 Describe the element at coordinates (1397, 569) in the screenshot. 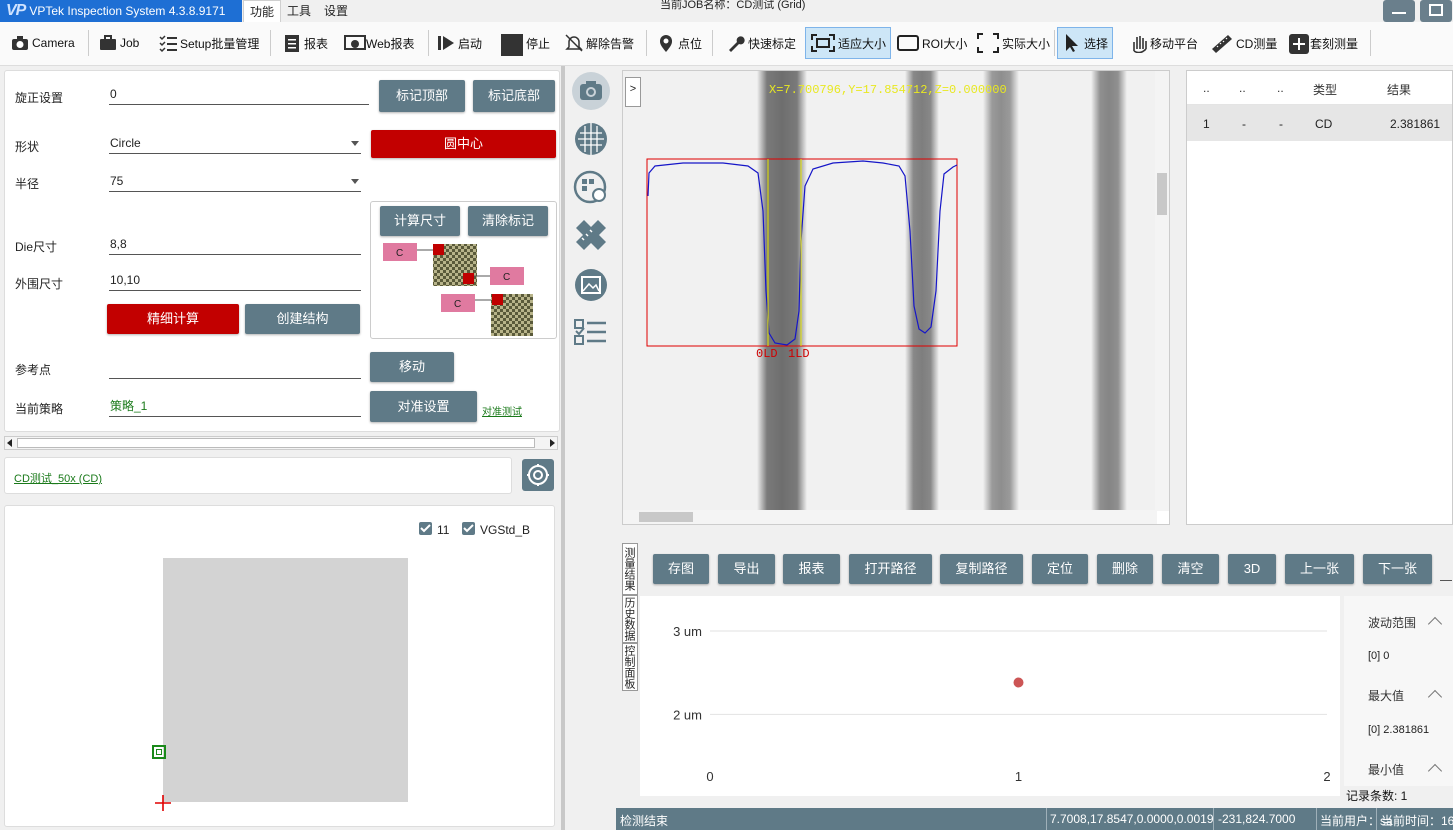

I see `next-button: 下一张` at that location.